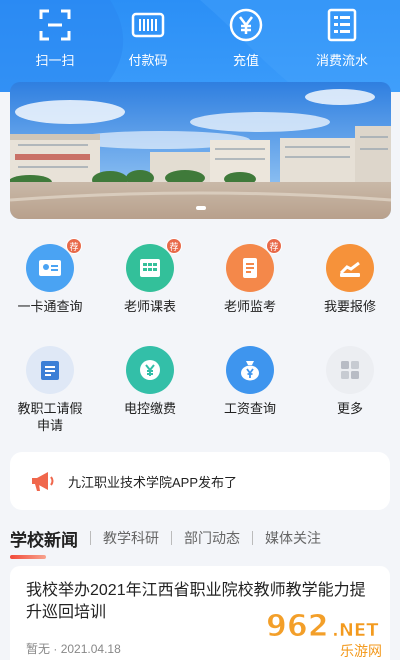  What do you see at coordinates (349, 408) in the screenshot?
I see `service-label: 更多` at bounding box center [349, 408].